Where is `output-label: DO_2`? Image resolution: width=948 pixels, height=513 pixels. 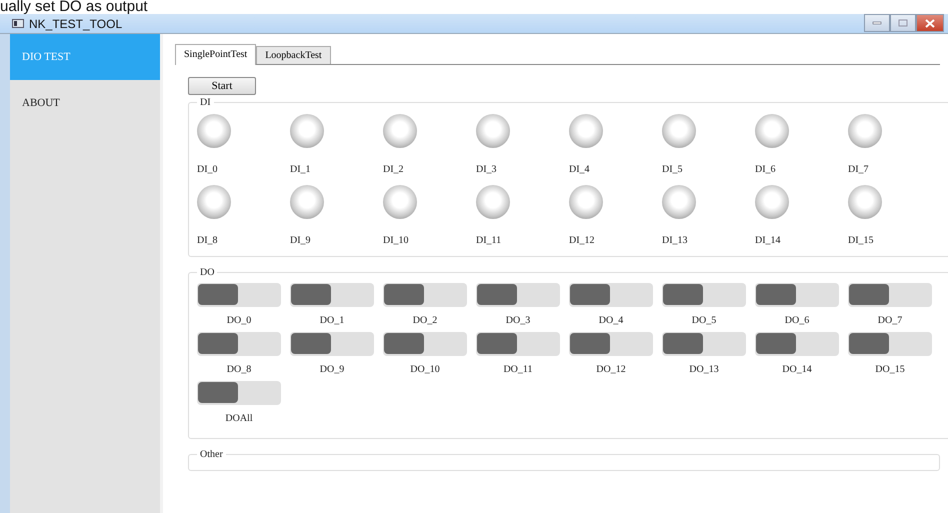 output-label: DO_2 is located at coordinates (425, 320).